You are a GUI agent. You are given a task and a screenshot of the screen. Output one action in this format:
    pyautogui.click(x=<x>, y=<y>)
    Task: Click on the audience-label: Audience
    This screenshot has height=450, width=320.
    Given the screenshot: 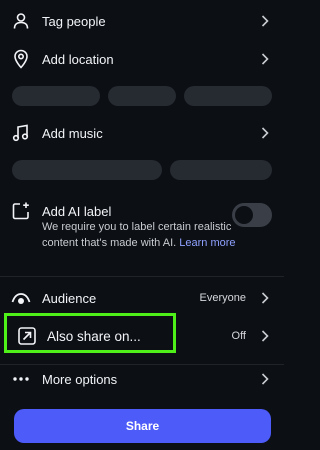 What is the action you would take?
    pyautogui.click(x=69, y=298)
    